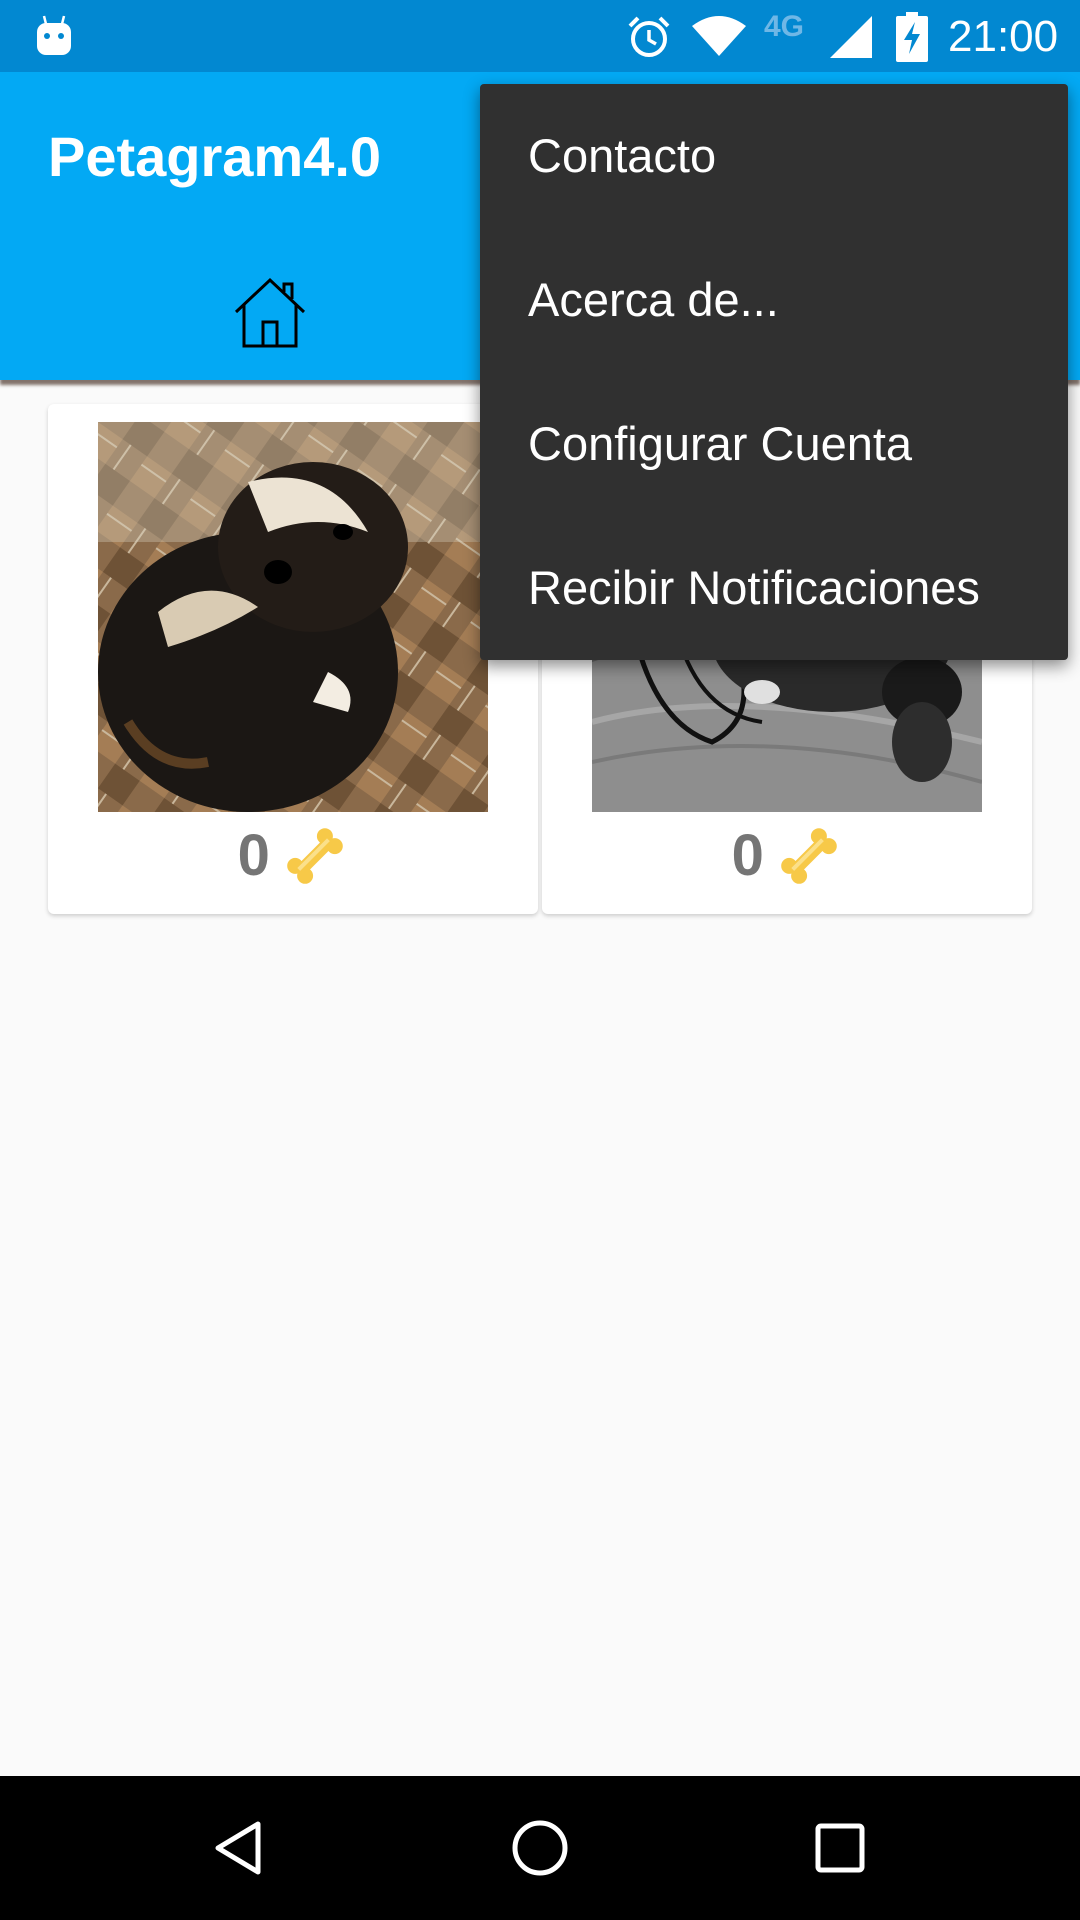  I want to click on menu-item-label: Contacto, so click(622, 155).